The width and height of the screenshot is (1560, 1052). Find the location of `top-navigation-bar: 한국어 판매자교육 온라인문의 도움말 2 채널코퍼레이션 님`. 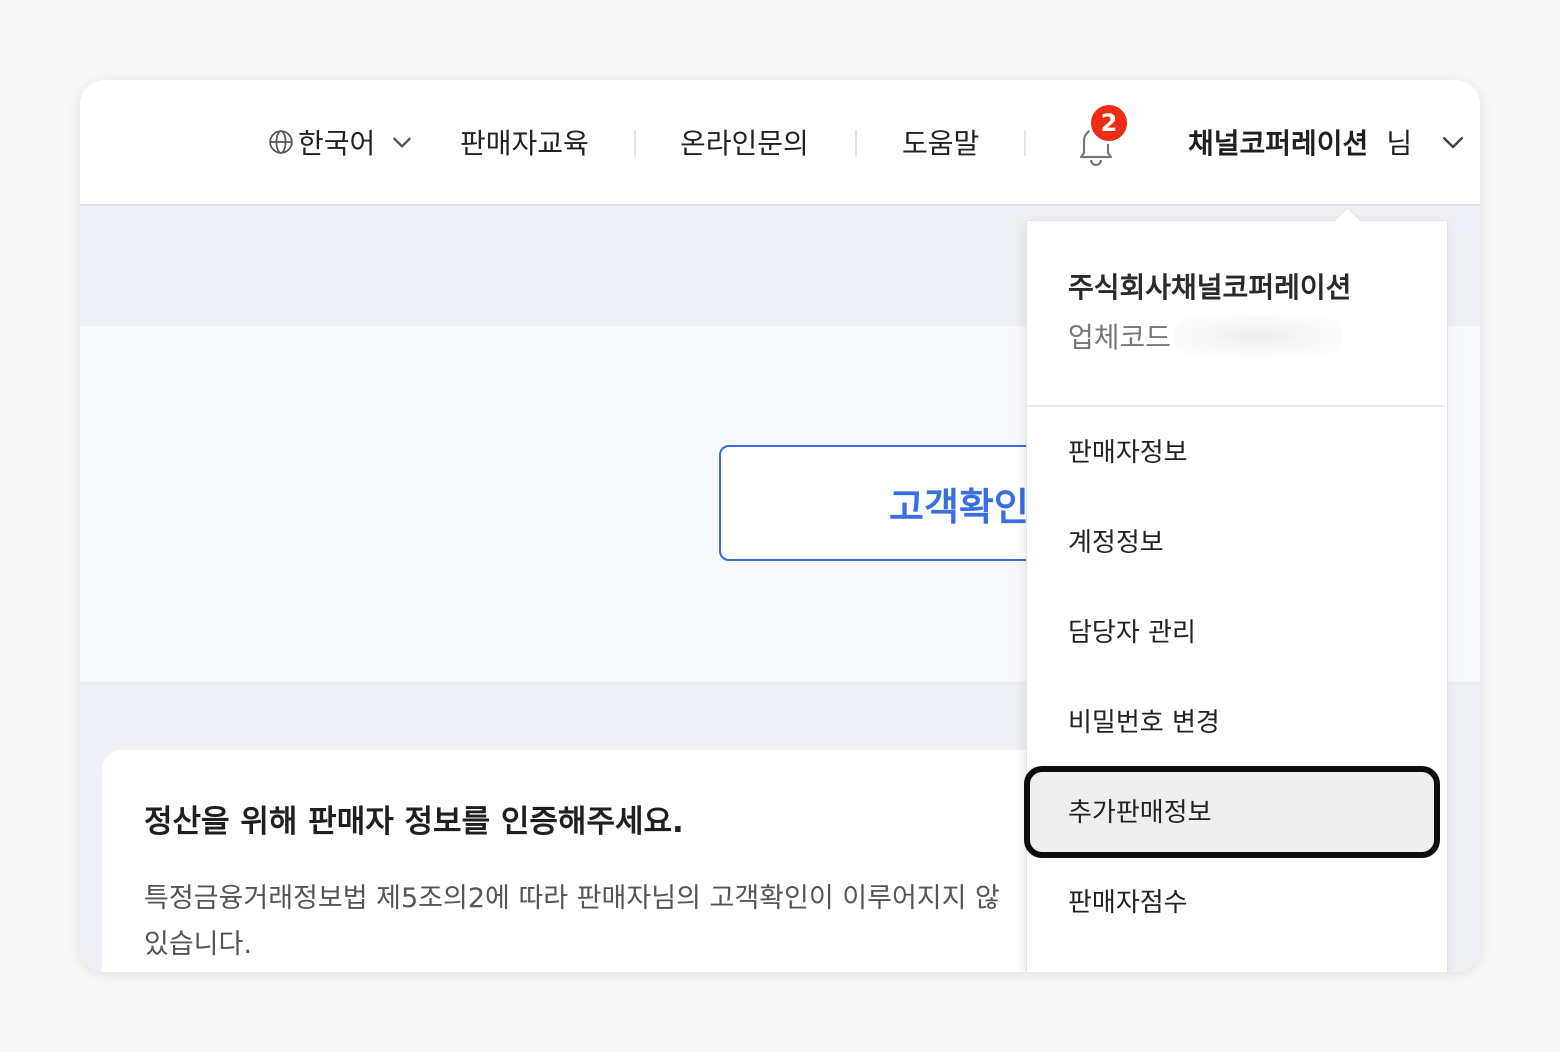

top-navigation-bar: 한국어 판매자교육 온라인문의 도움말 2 채널코퍼레이션 님 is located at coordinates (780, 143).